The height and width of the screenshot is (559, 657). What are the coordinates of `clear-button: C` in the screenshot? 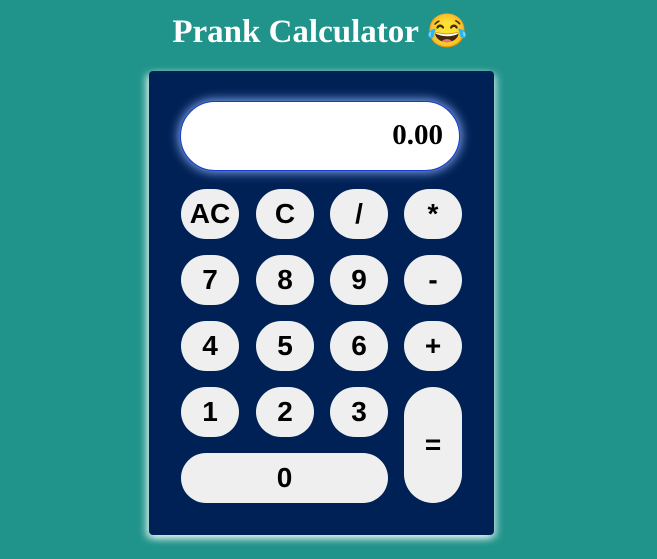 It's located at (285, 214).